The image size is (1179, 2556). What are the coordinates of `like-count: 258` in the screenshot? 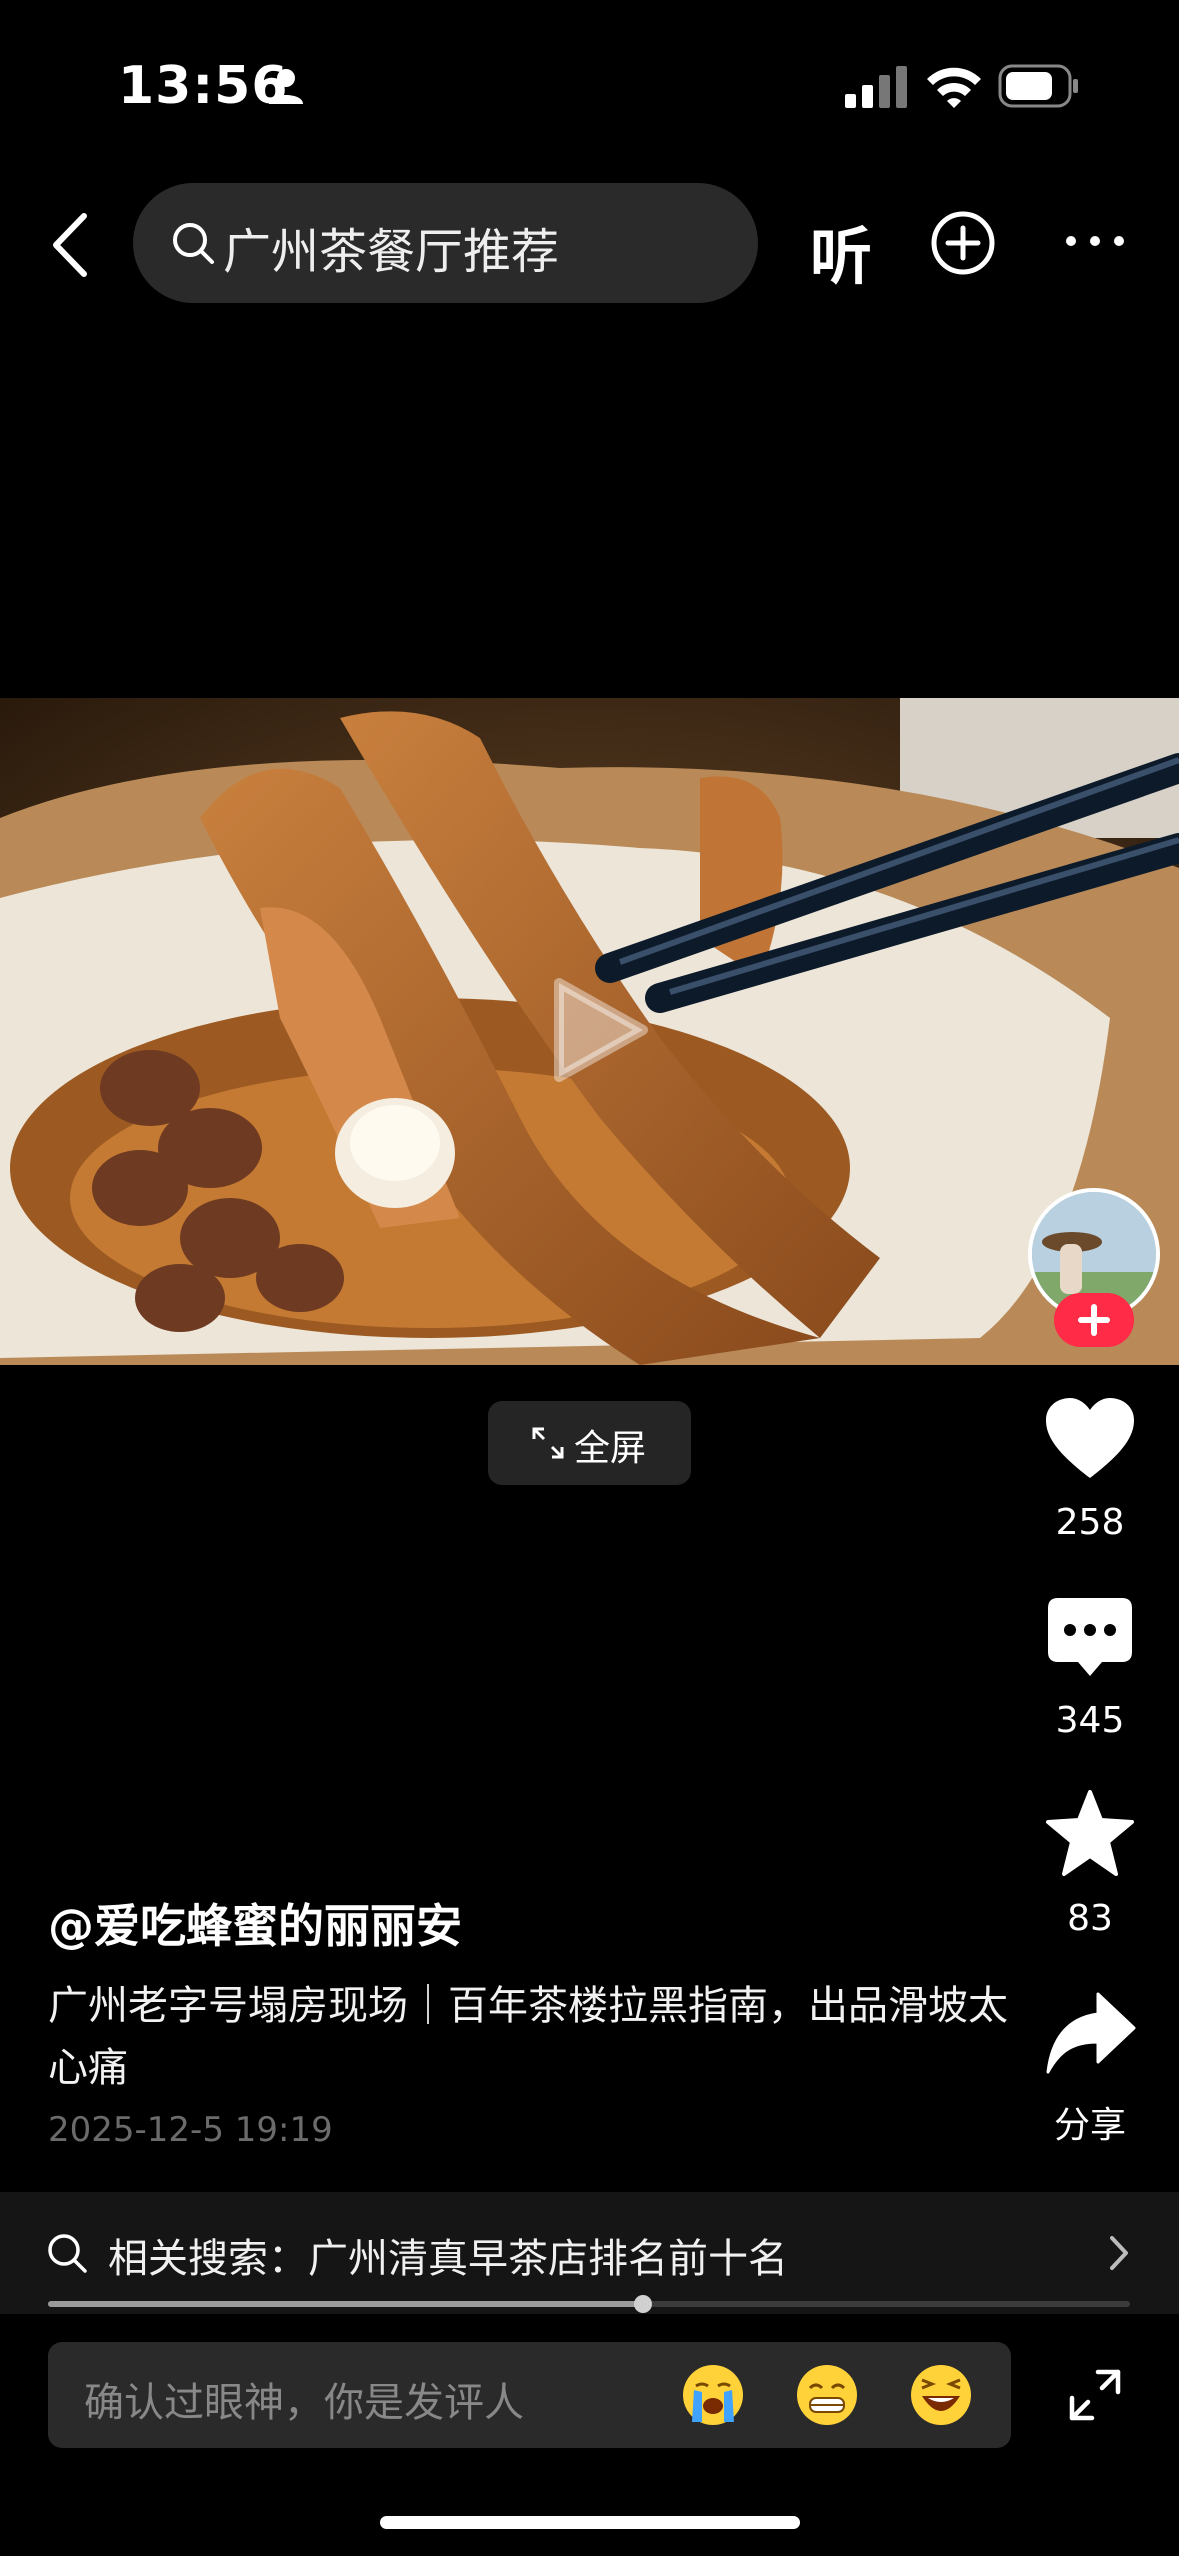 It's located at (1090, 1522).